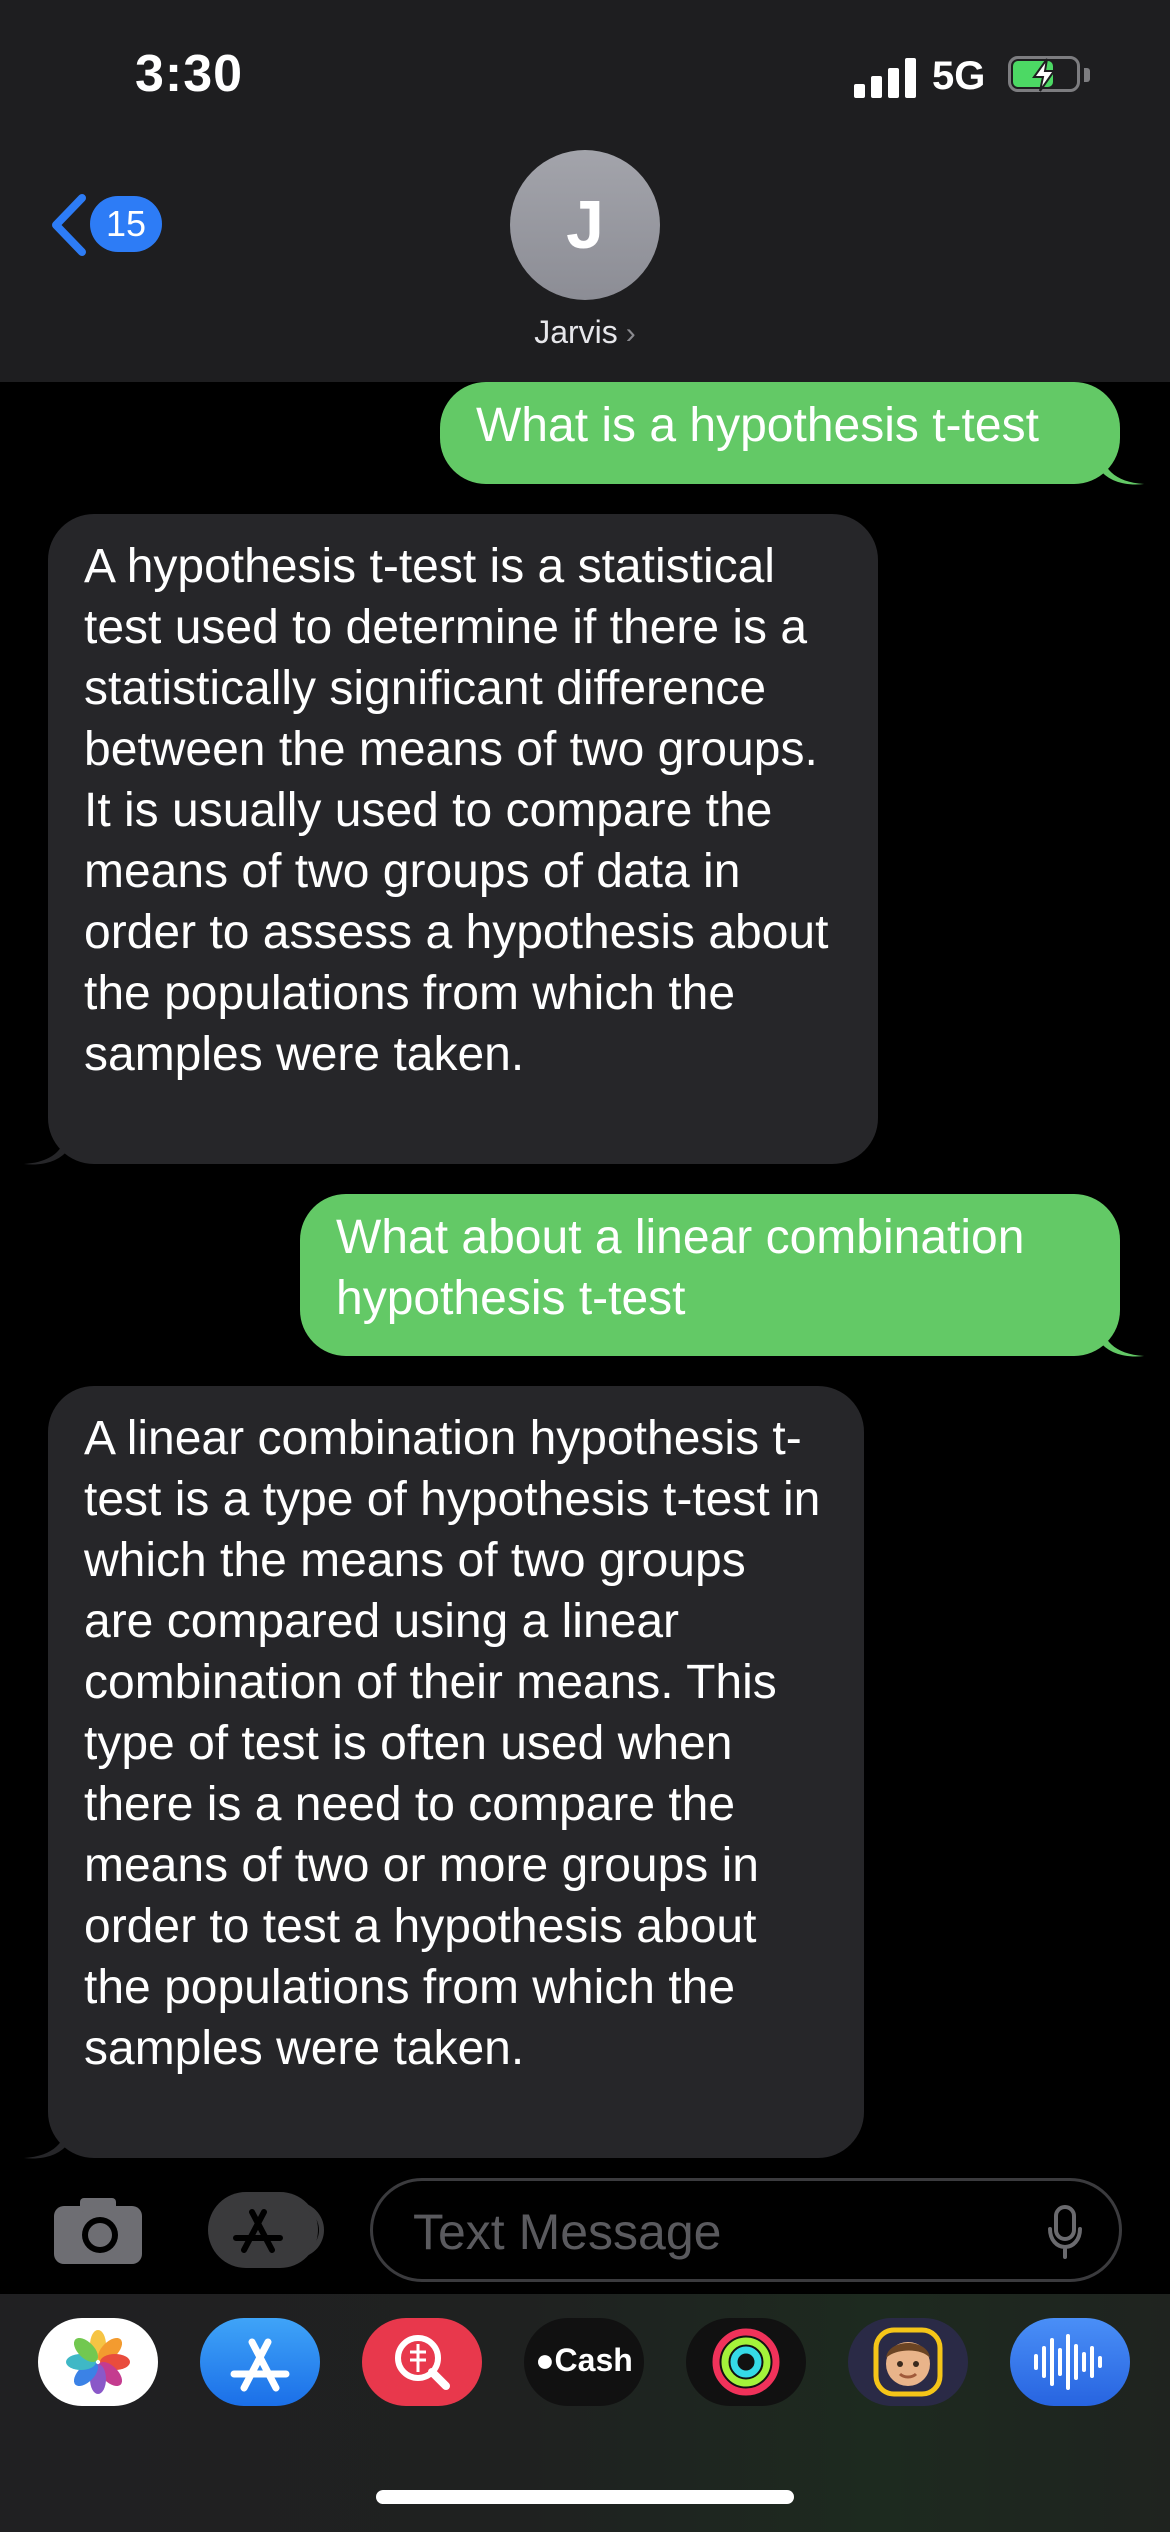 The image size is (1170, 2532). What do you see at coordinates (757, 425) in the screenshot?
I see `message-text: What is a hypothesis t-test` at bounding box center [757, 425].